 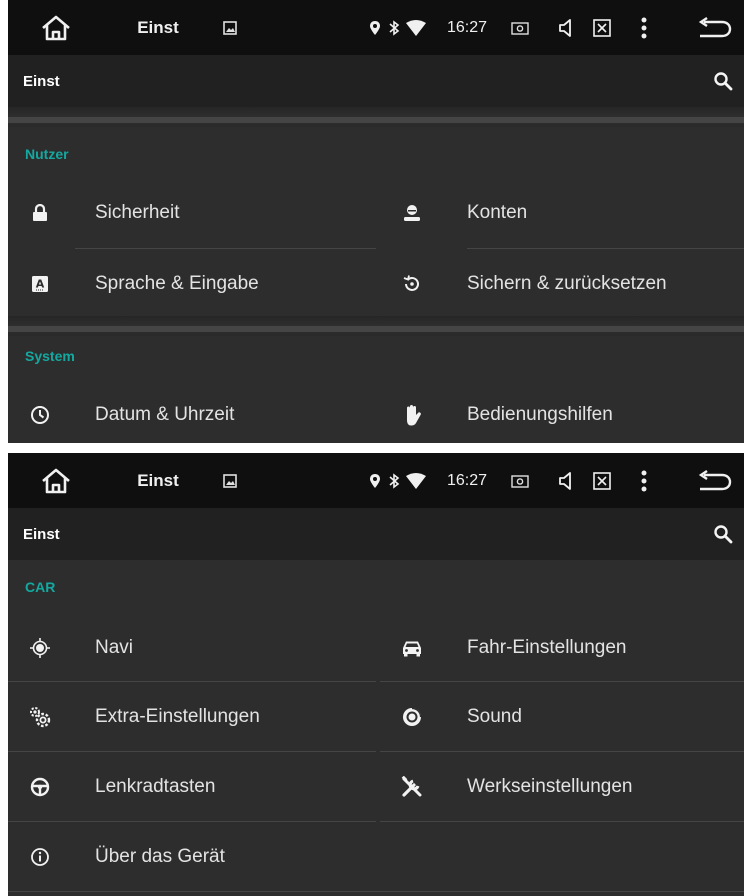 What do you see at coordinates (155, 786) in the screenshot?
I see `setting-label: Lenkradtasten` at bounding box center [155, 786].